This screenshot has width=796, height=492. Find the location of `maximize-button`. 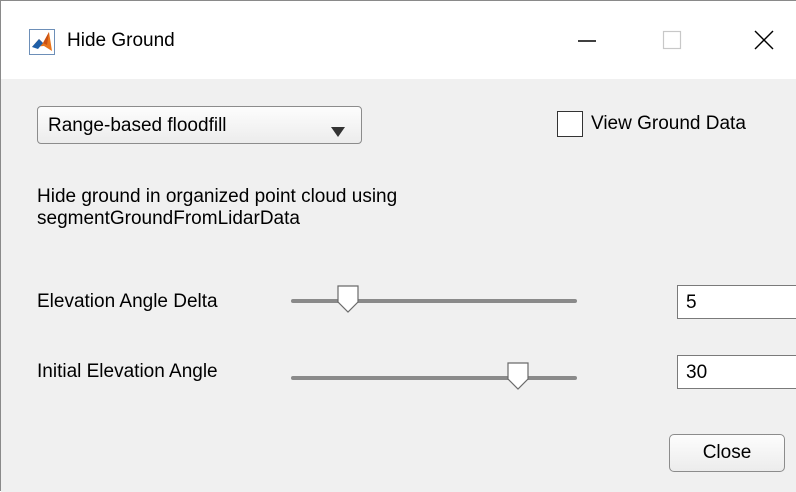

maximize-button is located at coordinates (672, 40).